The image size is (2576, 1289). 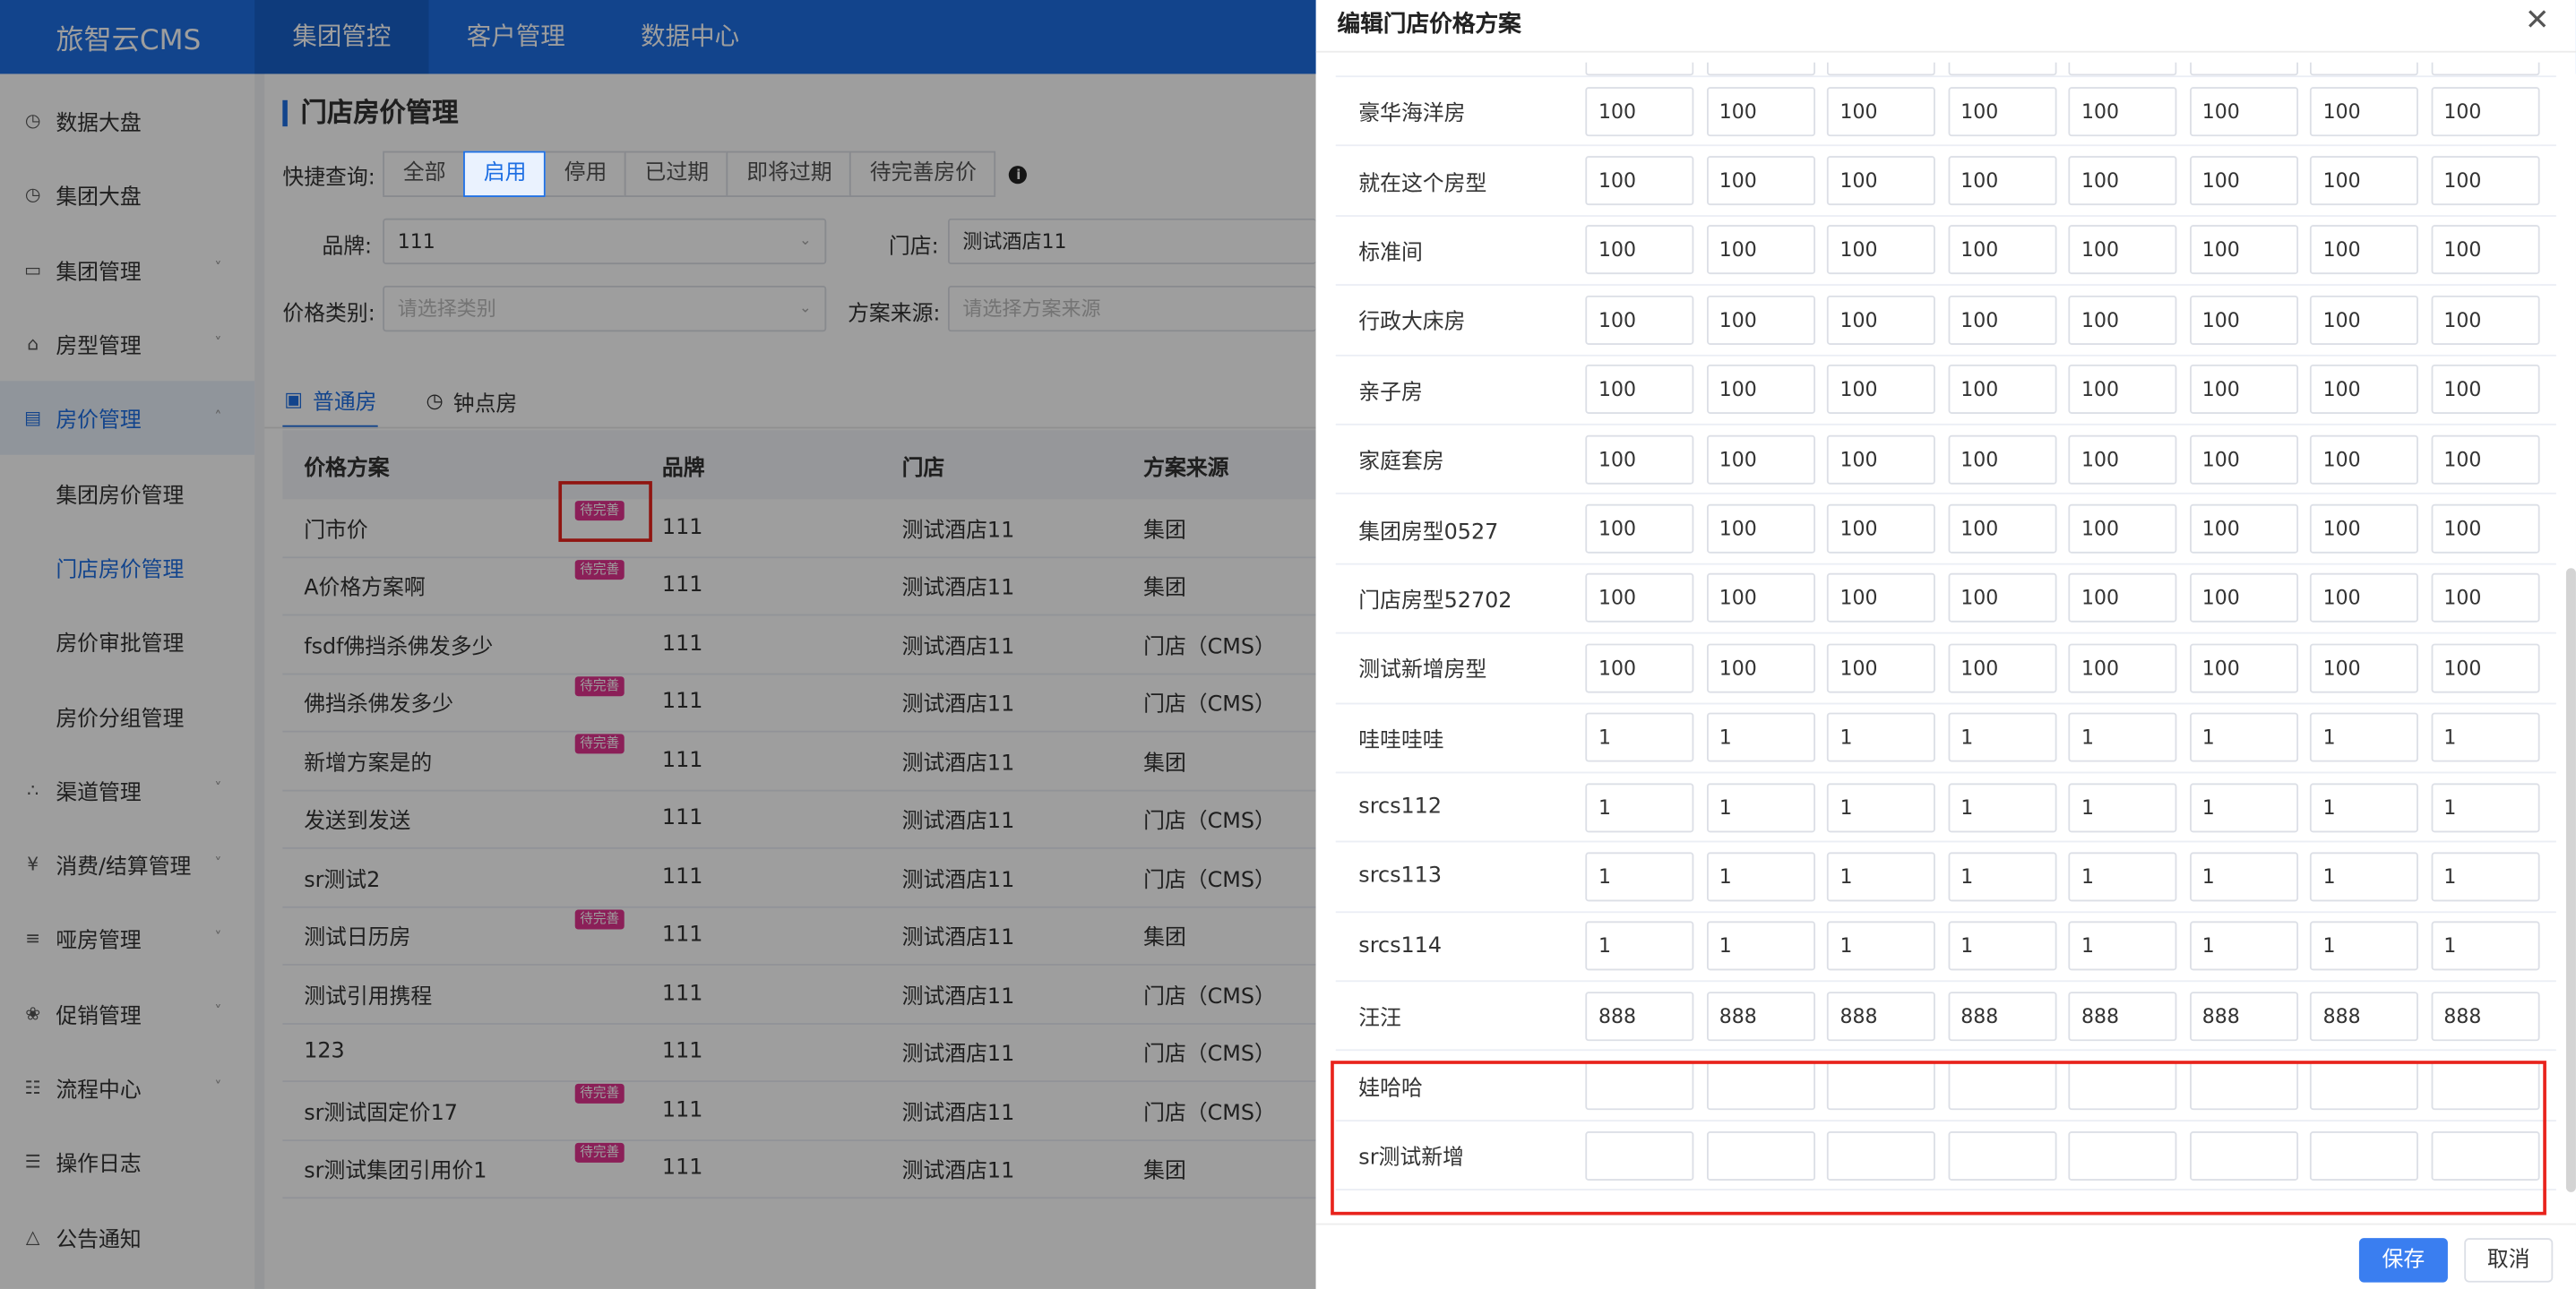 I want to click on save-button: 保存, so click(x=2403, y=1260).